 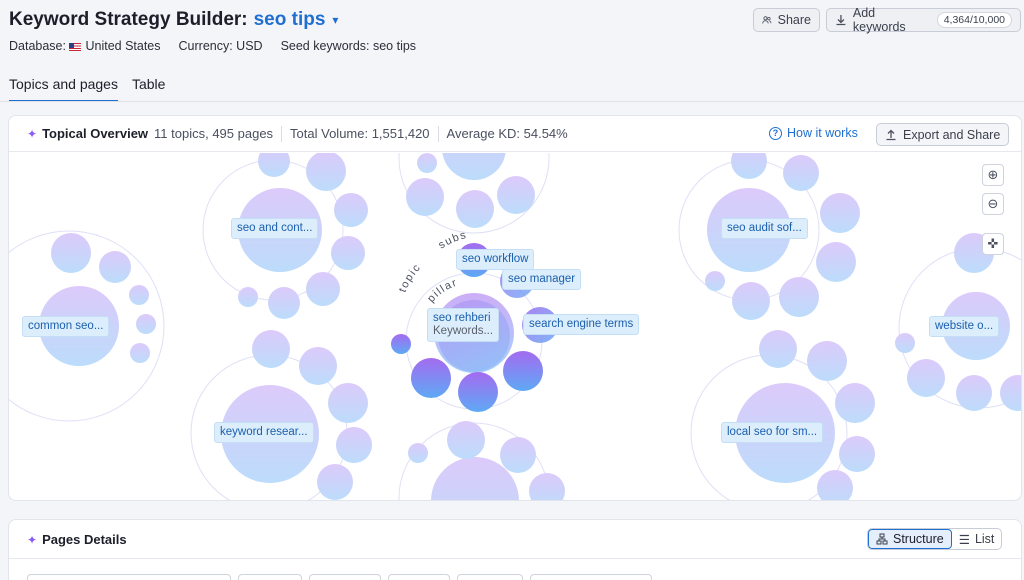 What do you see at coordinates (507, 133) in the screenshot?
I see `average-kd: Average KD: 54.54%` at bounding box center [507, 133].